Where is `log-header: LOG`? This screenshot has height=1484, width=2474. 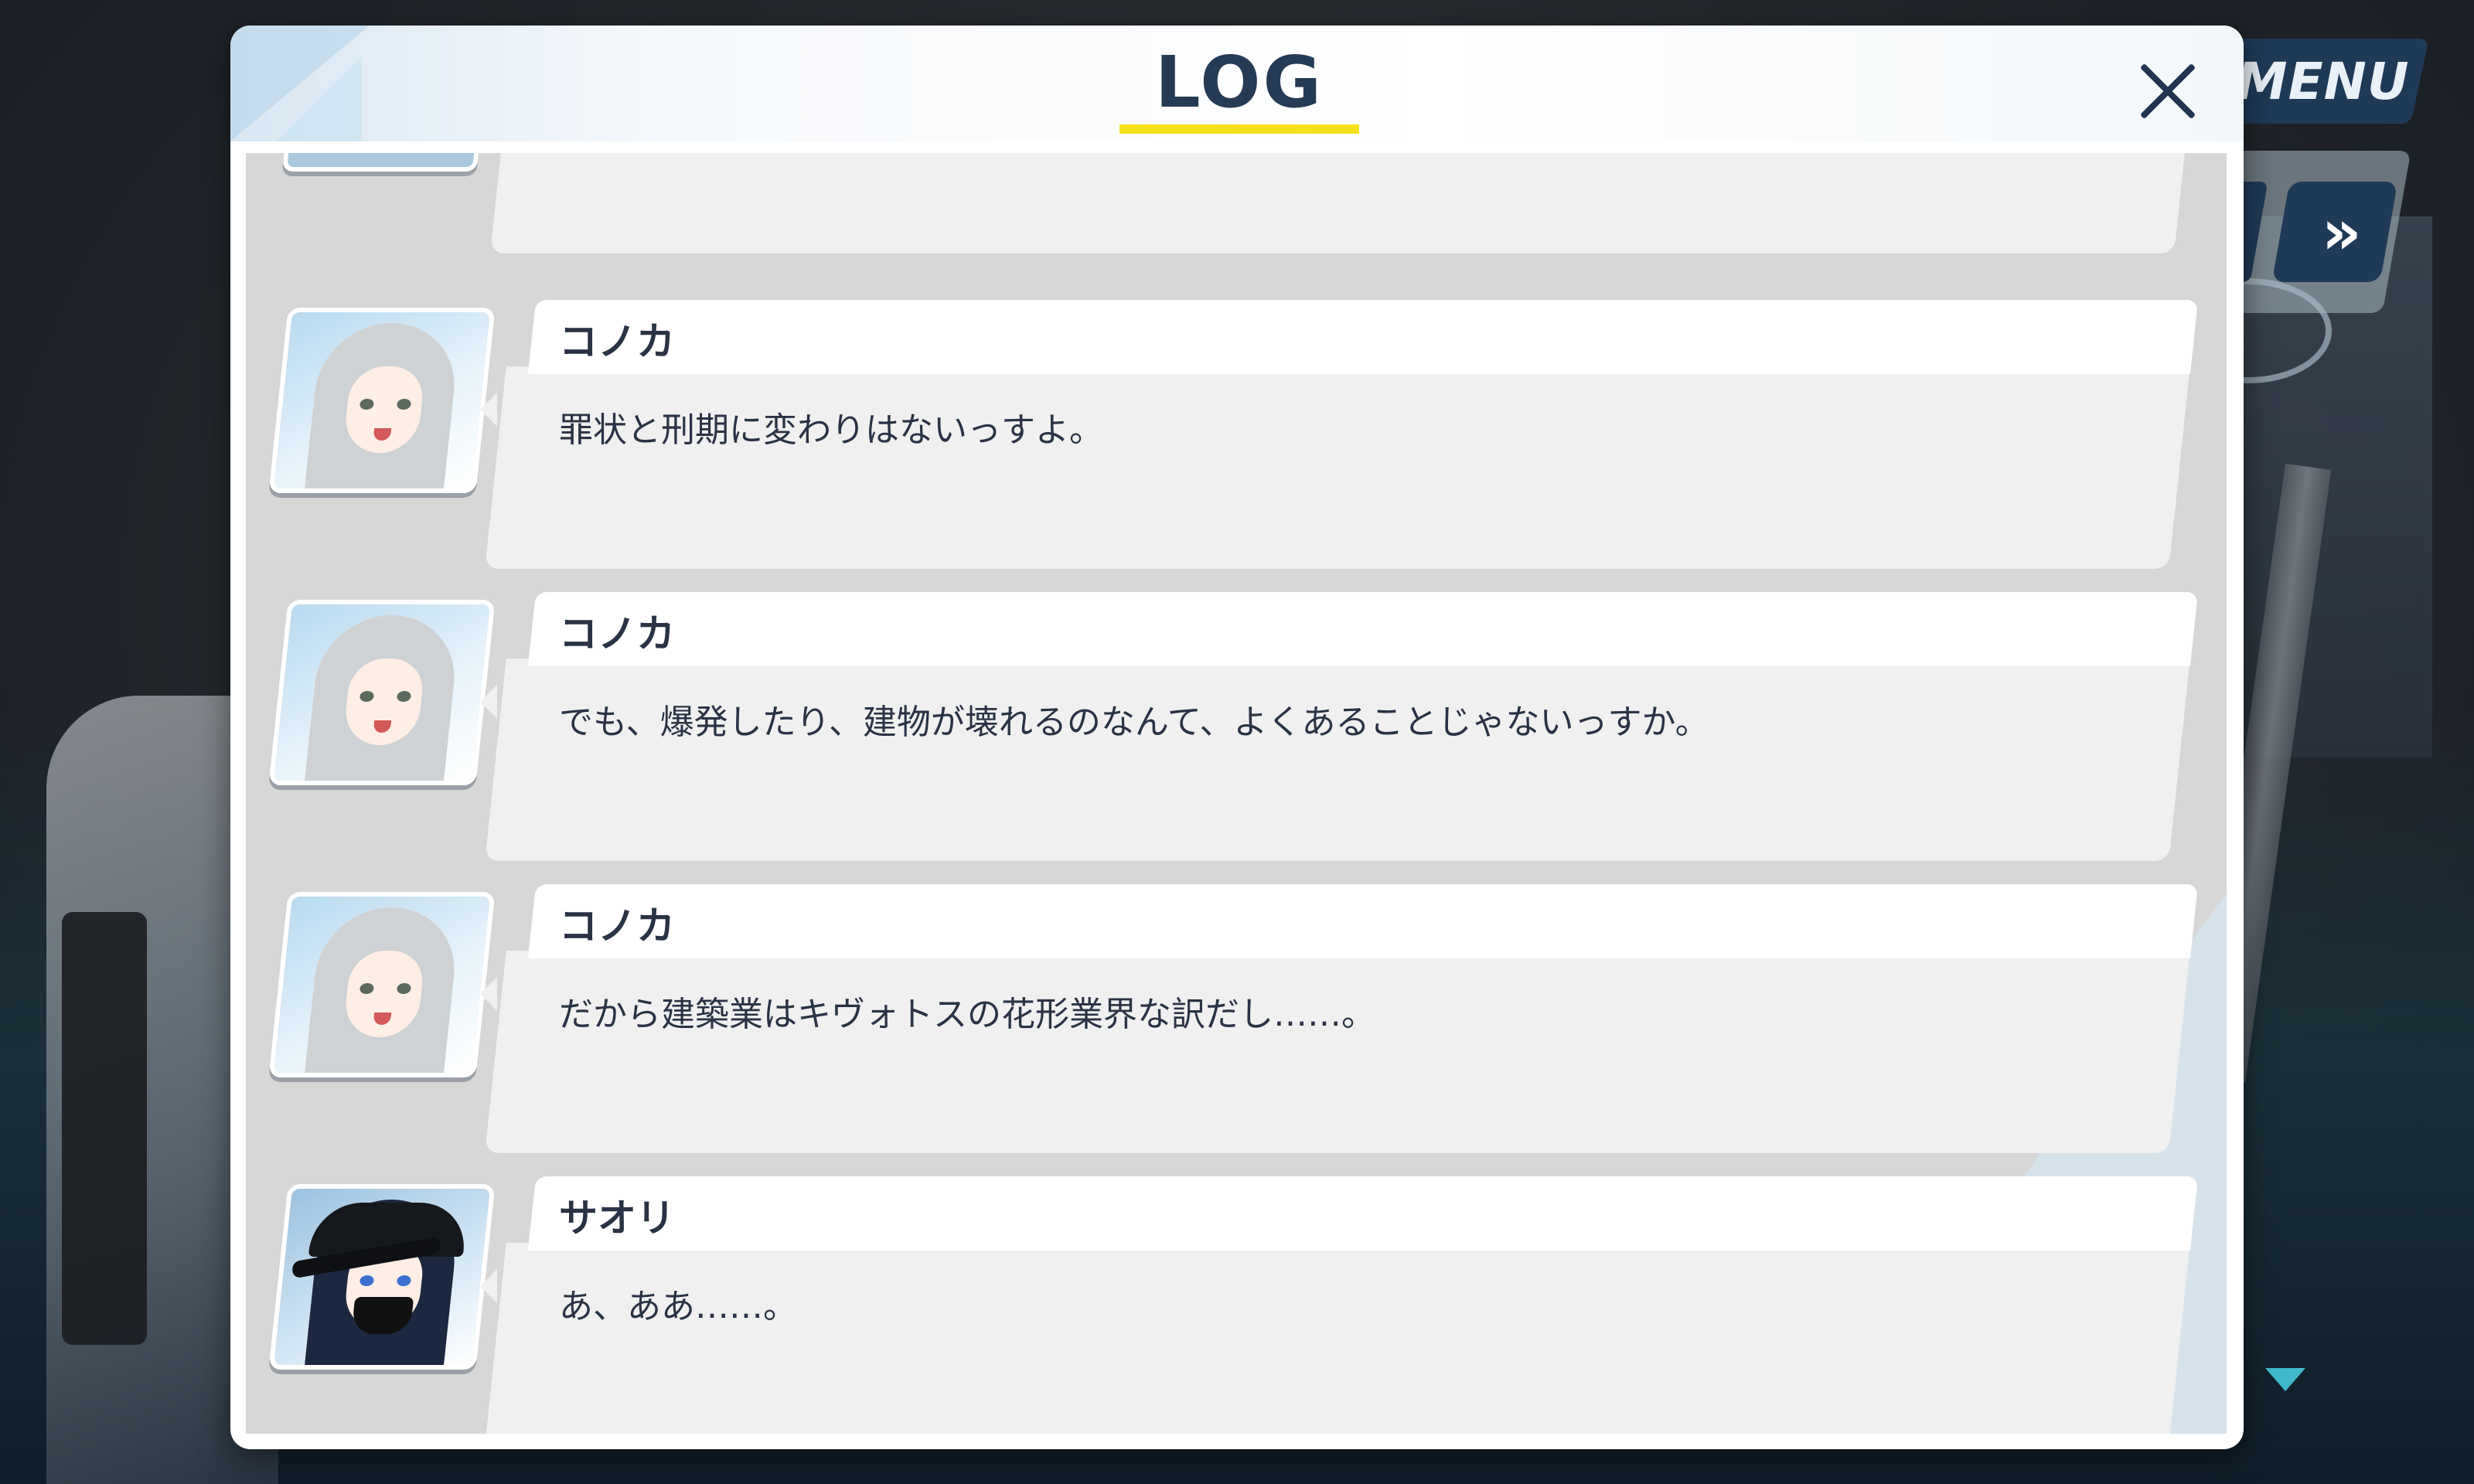
log-header: LOG is located at coordinates (1237, 83).